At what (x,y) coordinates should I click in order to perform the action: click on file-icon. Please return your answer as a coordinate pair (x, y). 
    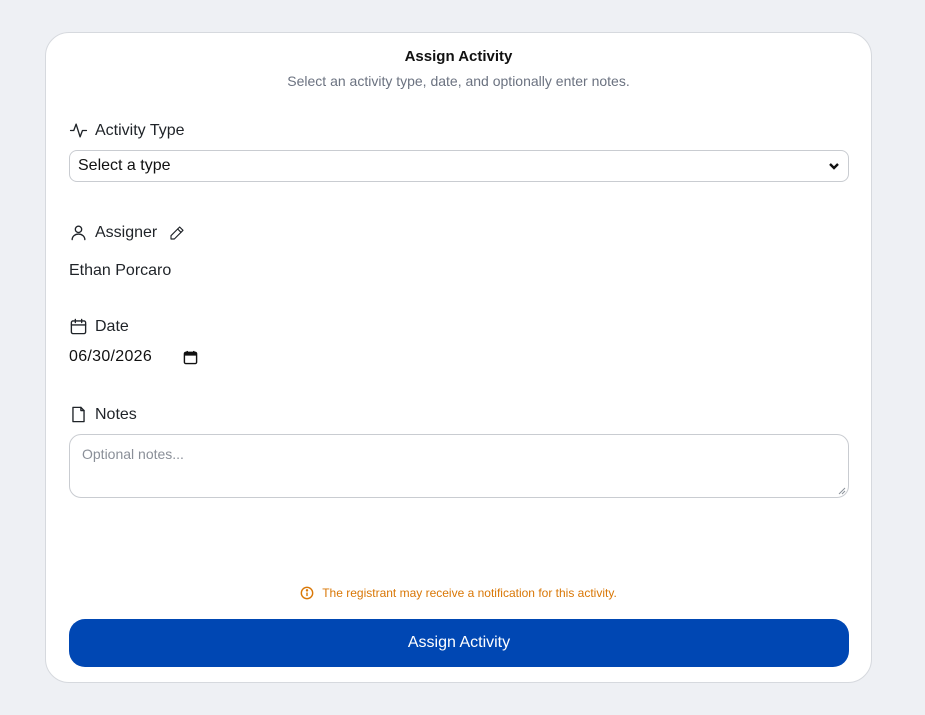
    Looking at the image, I should click on (78, 414).